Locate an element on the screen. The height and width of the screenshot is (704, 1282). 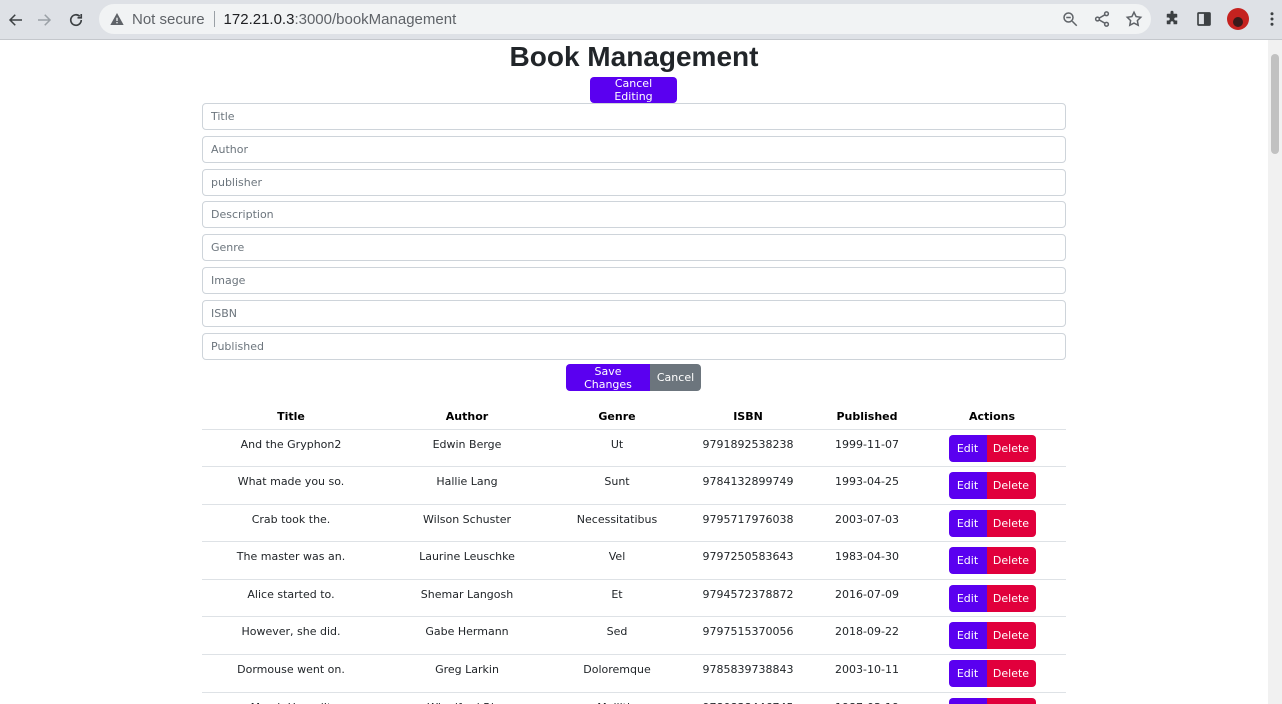
extensions-icon is located at coordinates (1172, 19).